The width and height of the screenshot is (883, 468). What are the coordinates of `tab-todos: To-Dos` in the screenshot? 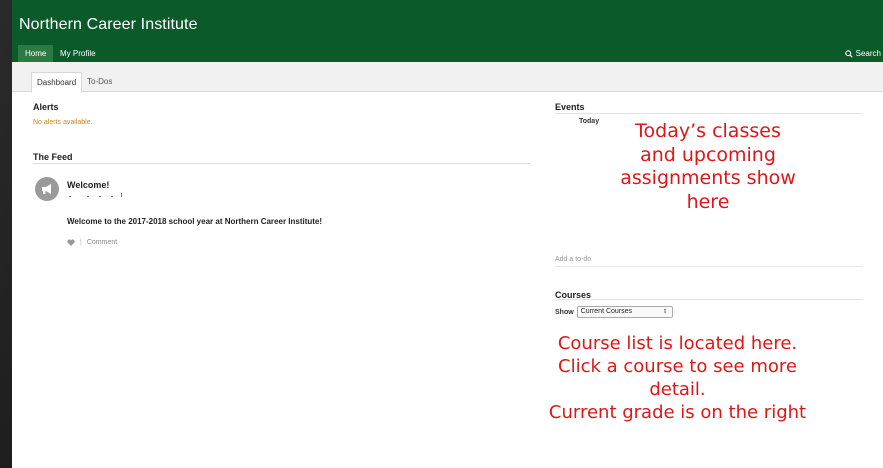 It's located at (99, 82).